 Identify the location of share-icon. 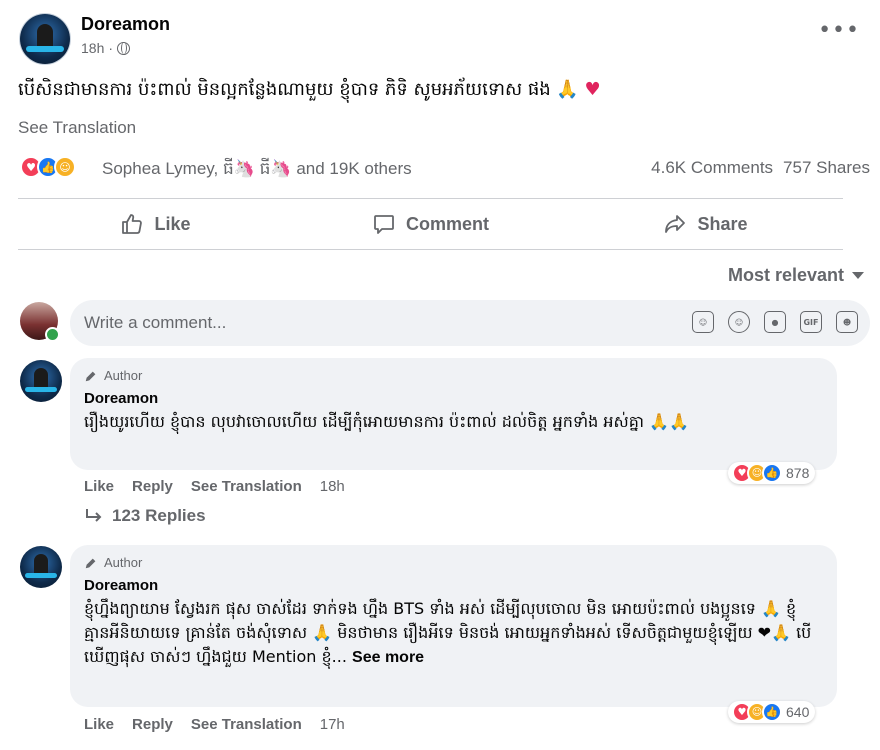
(675, 224).